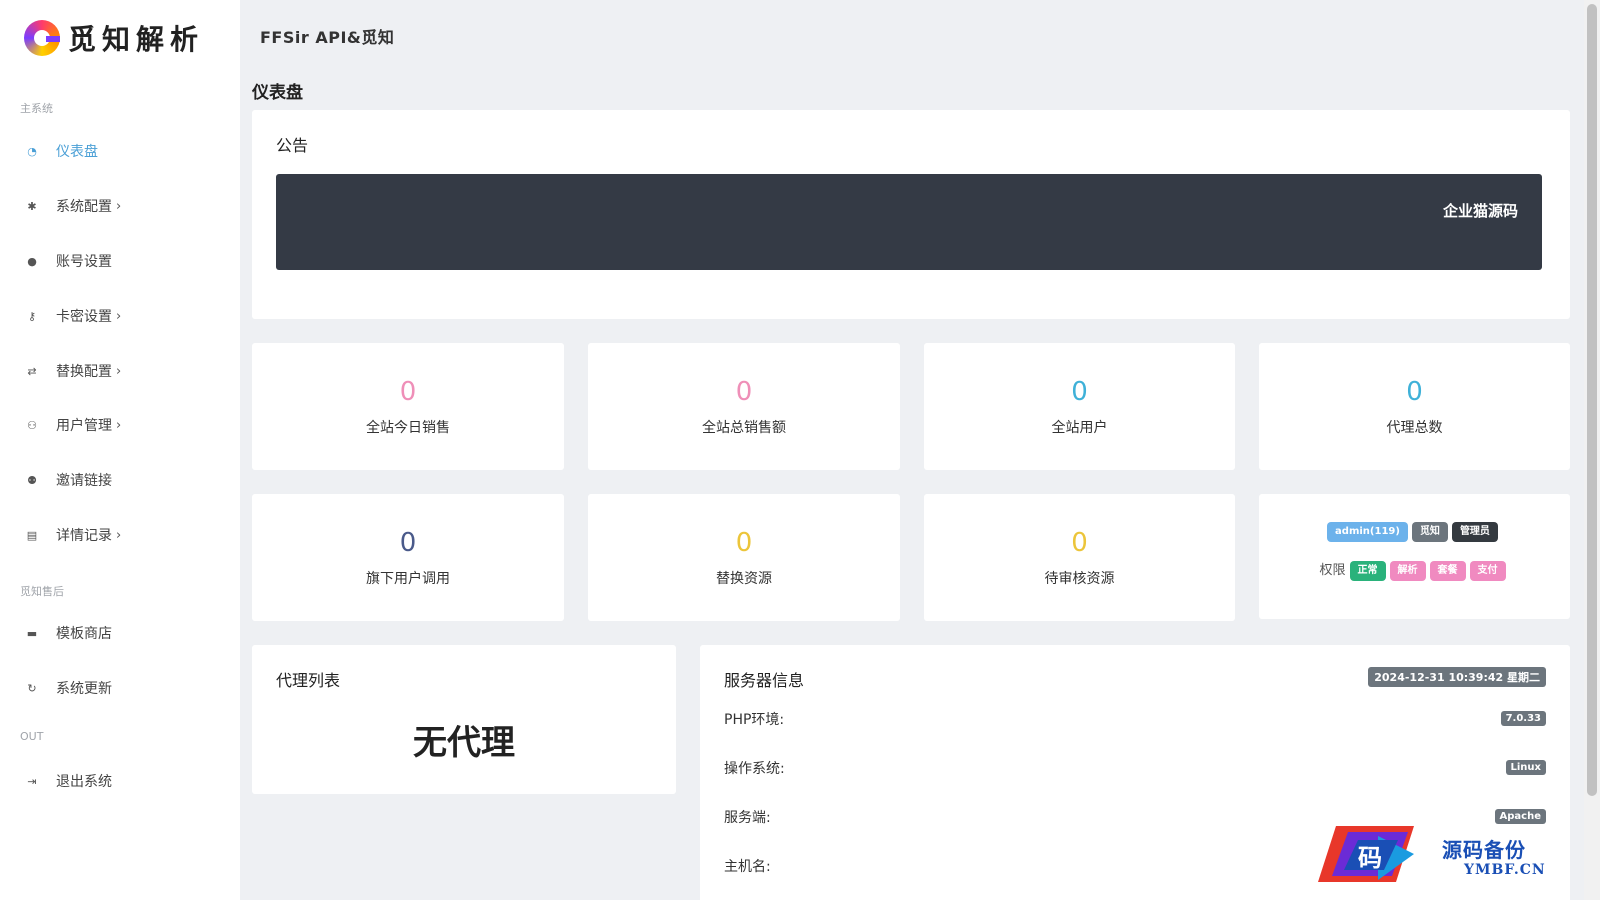  I want to click on sidebar-item-label: 系统更新, so click(84, 689).